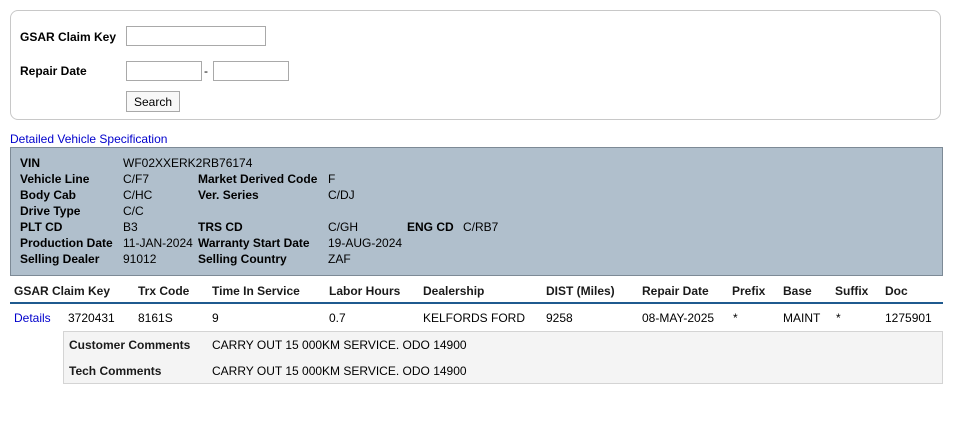 This screenshot has width=960, height=429. I want to click on eng-cd-label: ENG CD, so click(430, 227).